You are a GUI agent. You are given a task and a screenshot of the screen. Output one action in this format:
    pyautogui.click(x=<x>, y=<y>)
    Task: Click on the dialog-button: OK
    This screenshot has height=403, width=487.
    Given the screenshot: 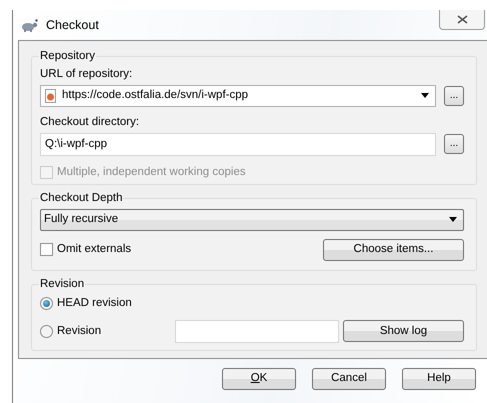 What is the action you would take?
    pyautogui.click(x=259, y=379)
    